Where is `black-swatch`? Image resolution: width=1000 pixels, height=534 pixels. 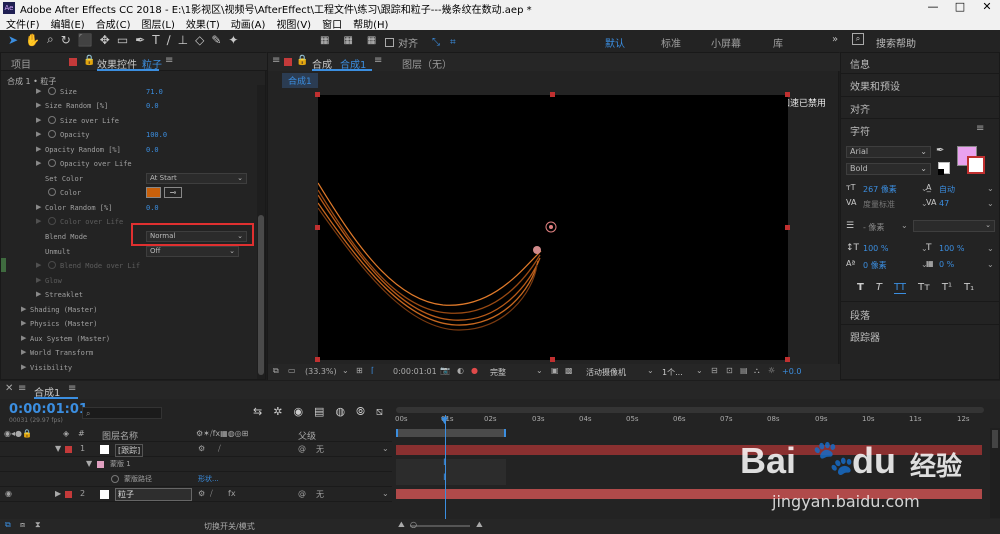
black-swatch is located at coordinates (941, 172).